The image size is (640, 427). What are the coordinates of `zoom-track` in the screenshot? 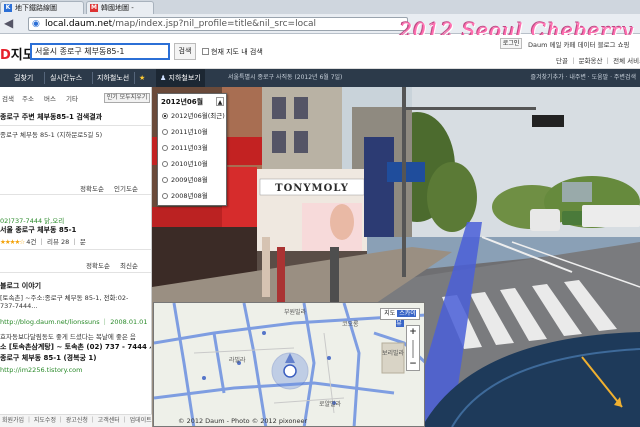 It's located at (413, 349).